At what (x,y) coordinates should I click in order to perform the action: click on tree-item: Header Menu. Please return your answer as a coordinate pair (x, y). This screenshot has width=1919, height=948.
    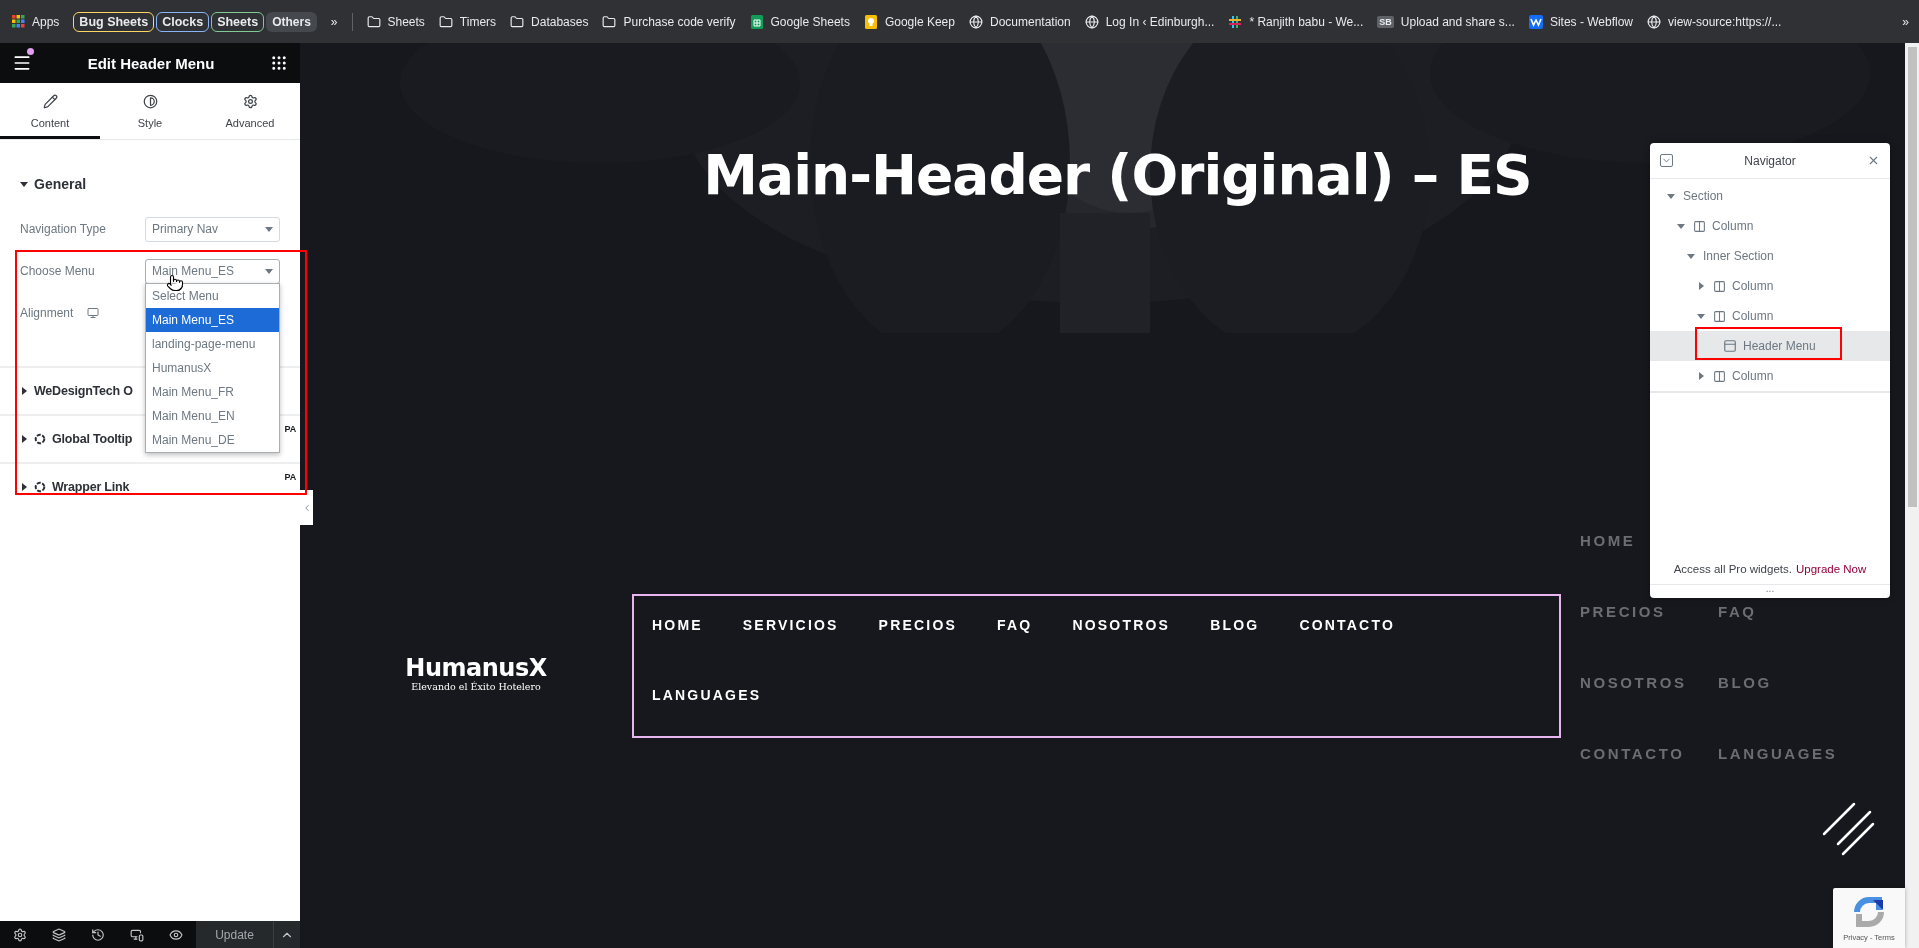
    Looking at the image, I should click on (1770, 346).